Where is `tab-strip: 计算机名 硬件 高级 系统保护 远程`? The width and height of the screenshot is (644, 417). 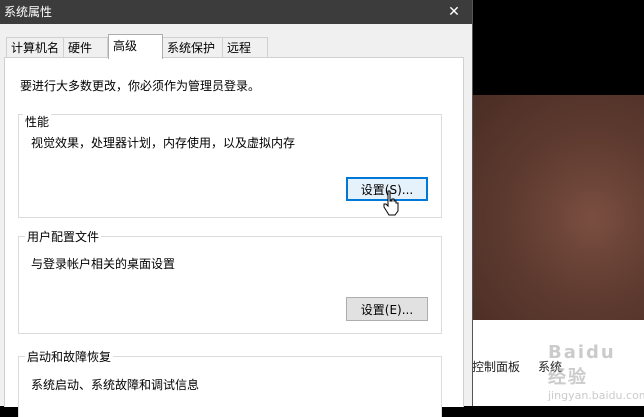
tab-strip: 计算机名 硬件 高级 系统保护 远程 is located at coordinates (236, 46).